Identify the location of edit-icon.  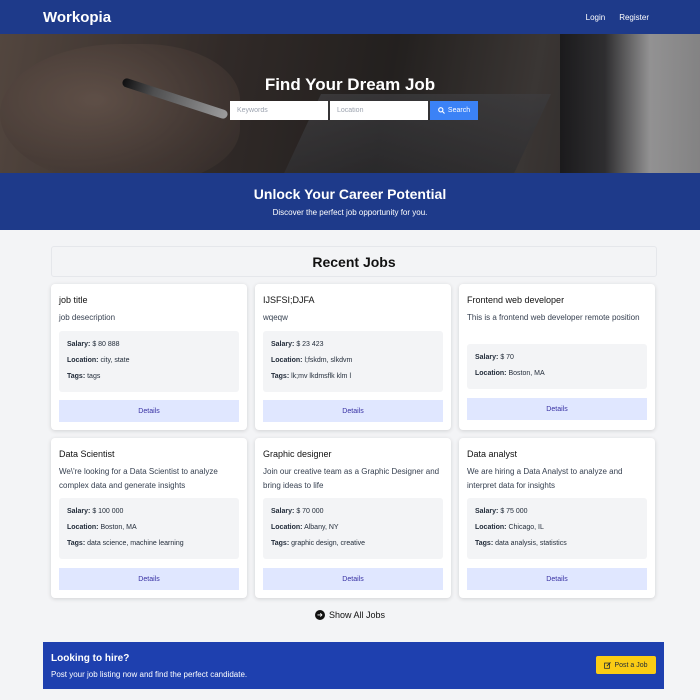
(608, 665).